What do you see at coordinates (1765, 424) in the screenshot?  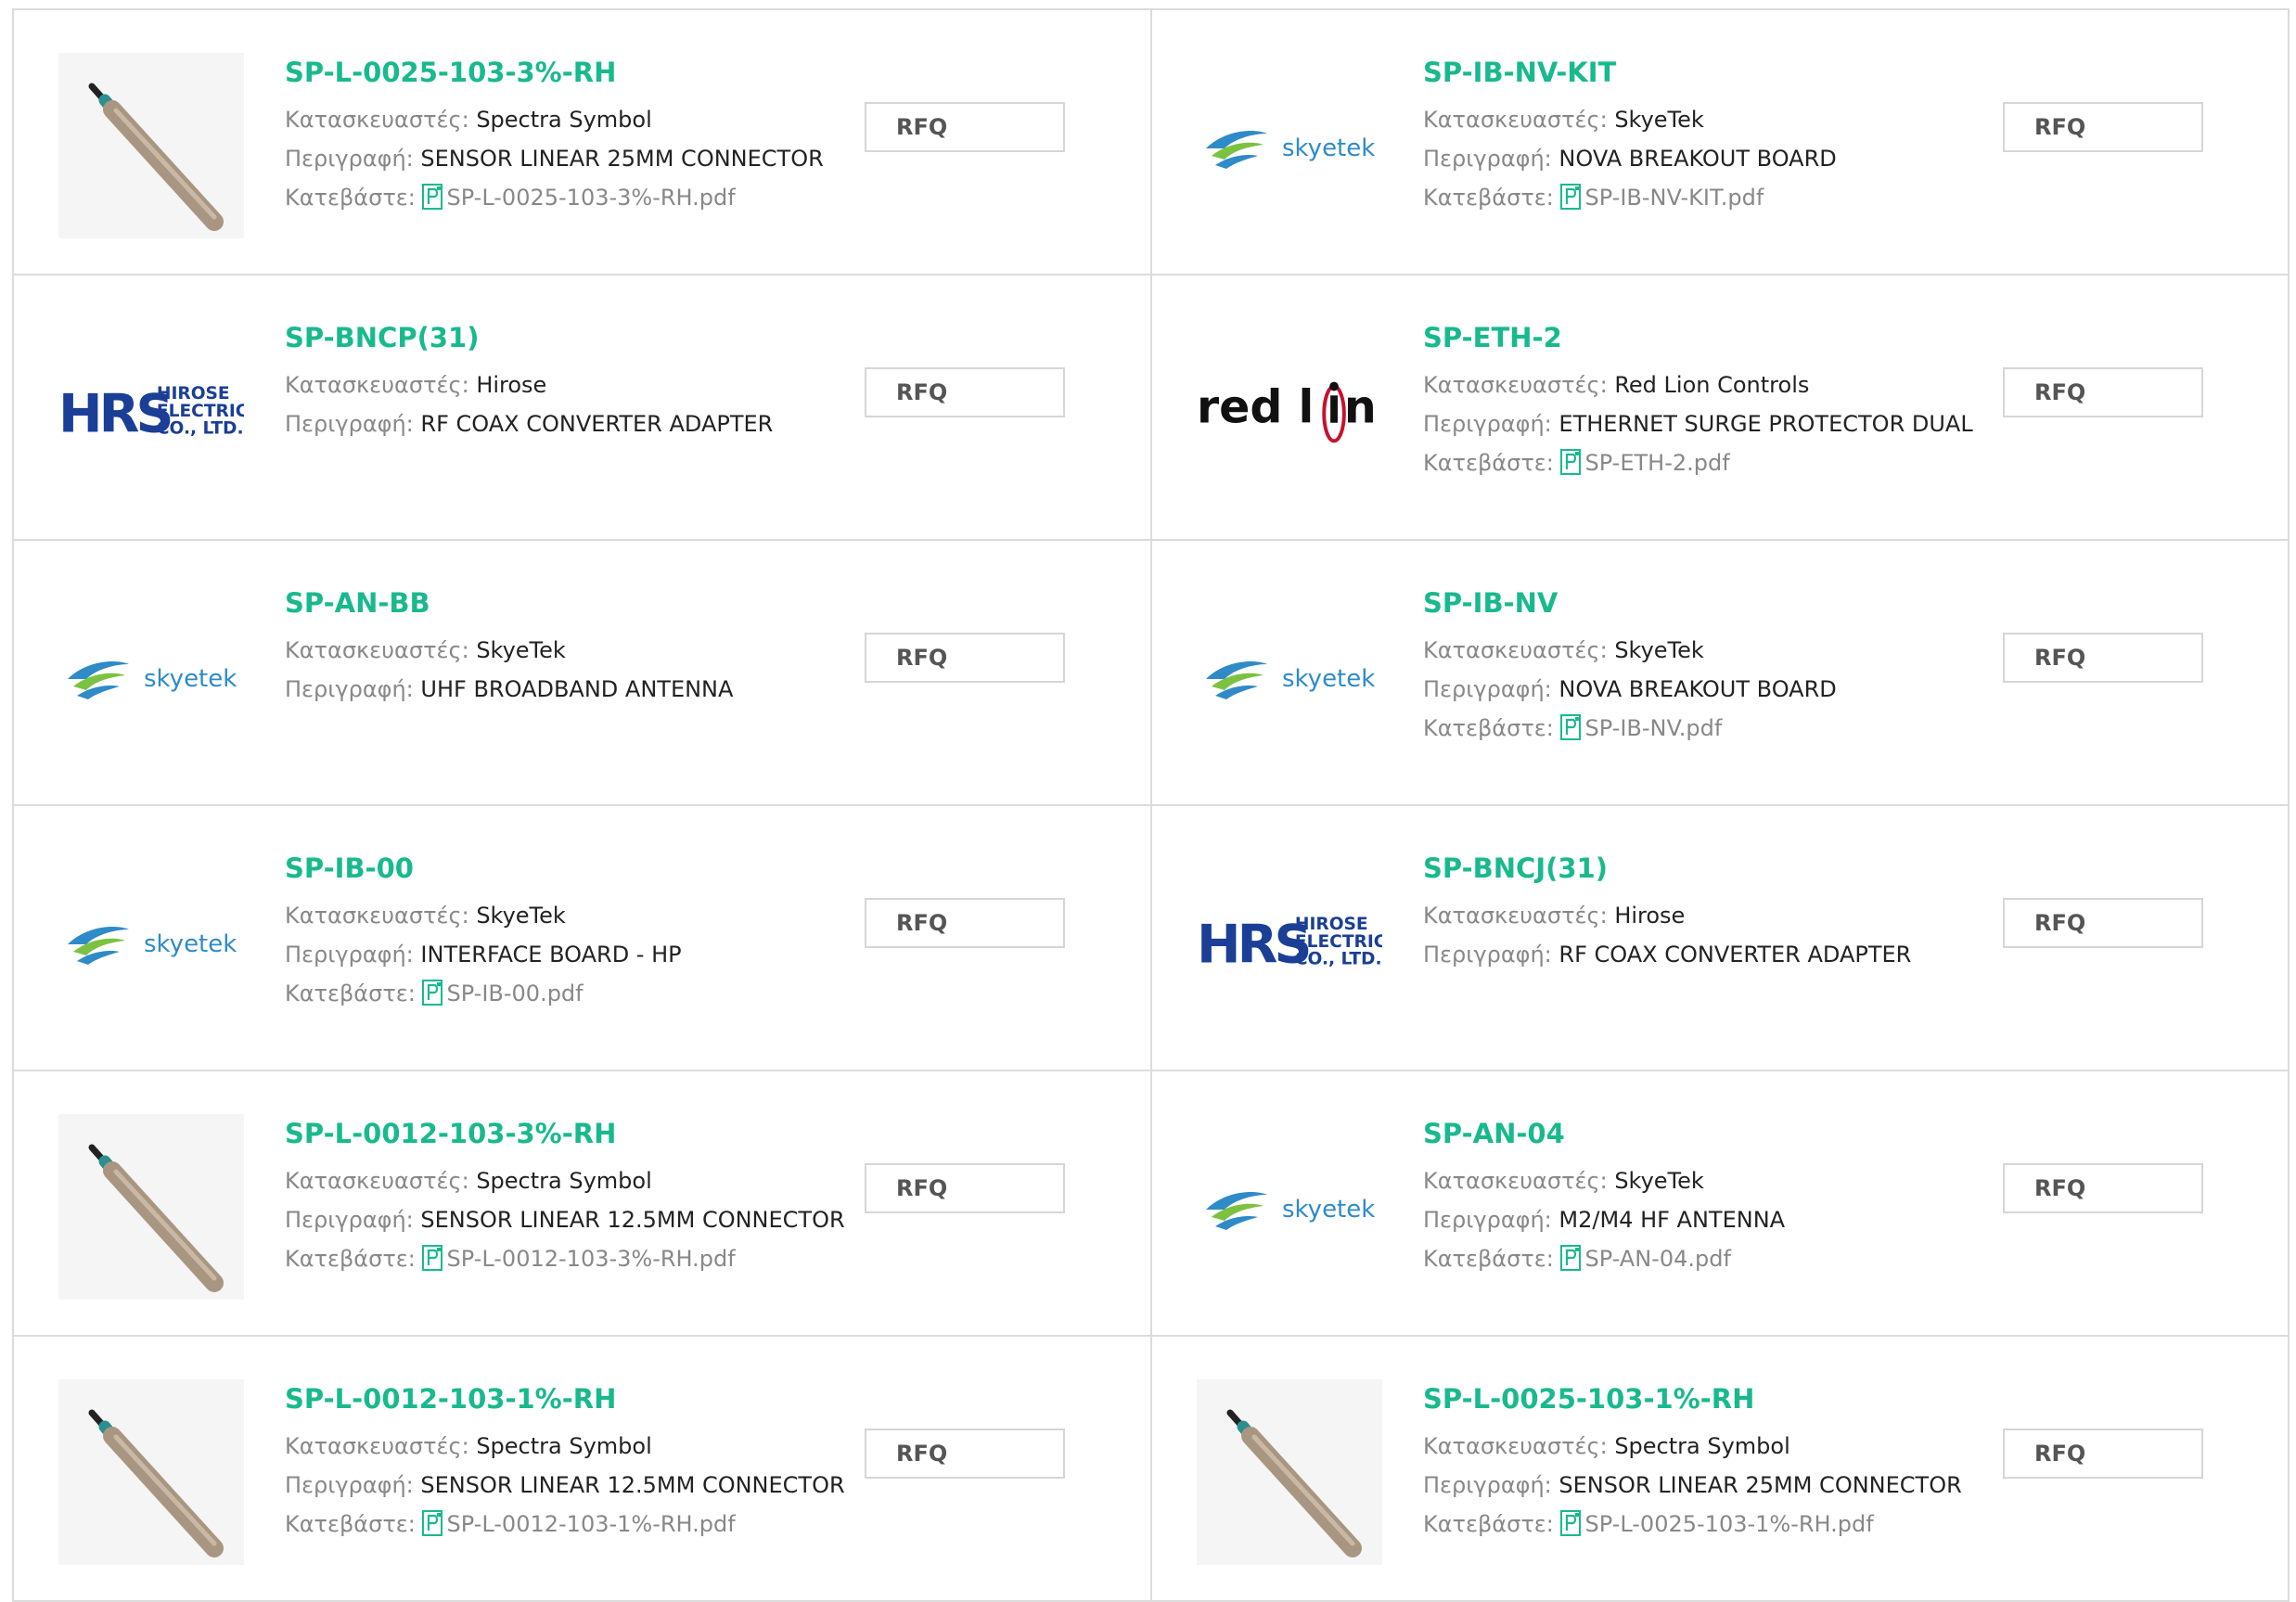 I see `description-value: ETHERNET SURGE PROTECTOR DUAL` at bounding box center [1765, 424].